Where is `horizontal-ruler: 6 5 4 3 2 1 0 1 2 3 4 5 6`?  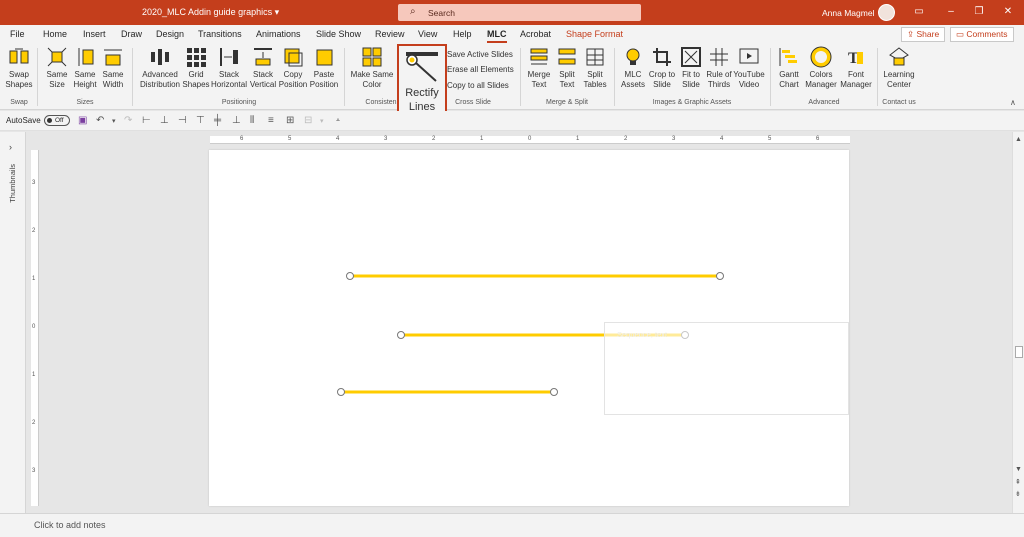
horizontal-ruler: 6 5 4 3 2 1 0 1 2 3 4 5 6 is located at coordinates (530, 140).